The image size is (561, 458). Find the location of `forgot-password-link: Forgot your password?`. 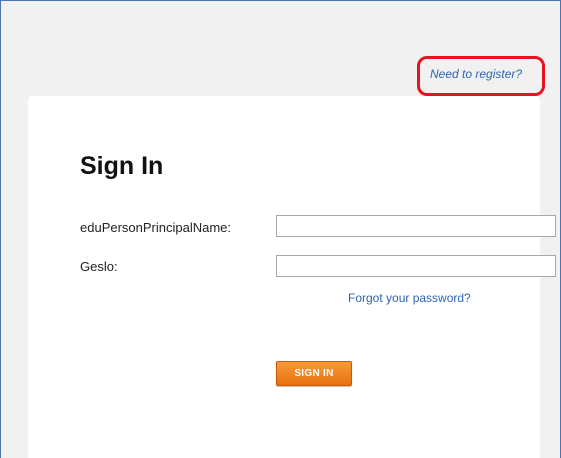

forgot-password-link: Forgot your password? is located at coordinates (409, 298).